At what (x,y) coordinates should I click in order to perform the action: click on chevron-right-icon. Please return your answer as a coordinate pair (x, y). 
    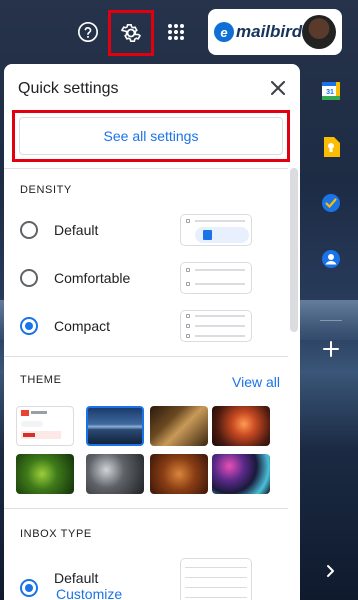
    Looking at the image, I should click on (330, 571).